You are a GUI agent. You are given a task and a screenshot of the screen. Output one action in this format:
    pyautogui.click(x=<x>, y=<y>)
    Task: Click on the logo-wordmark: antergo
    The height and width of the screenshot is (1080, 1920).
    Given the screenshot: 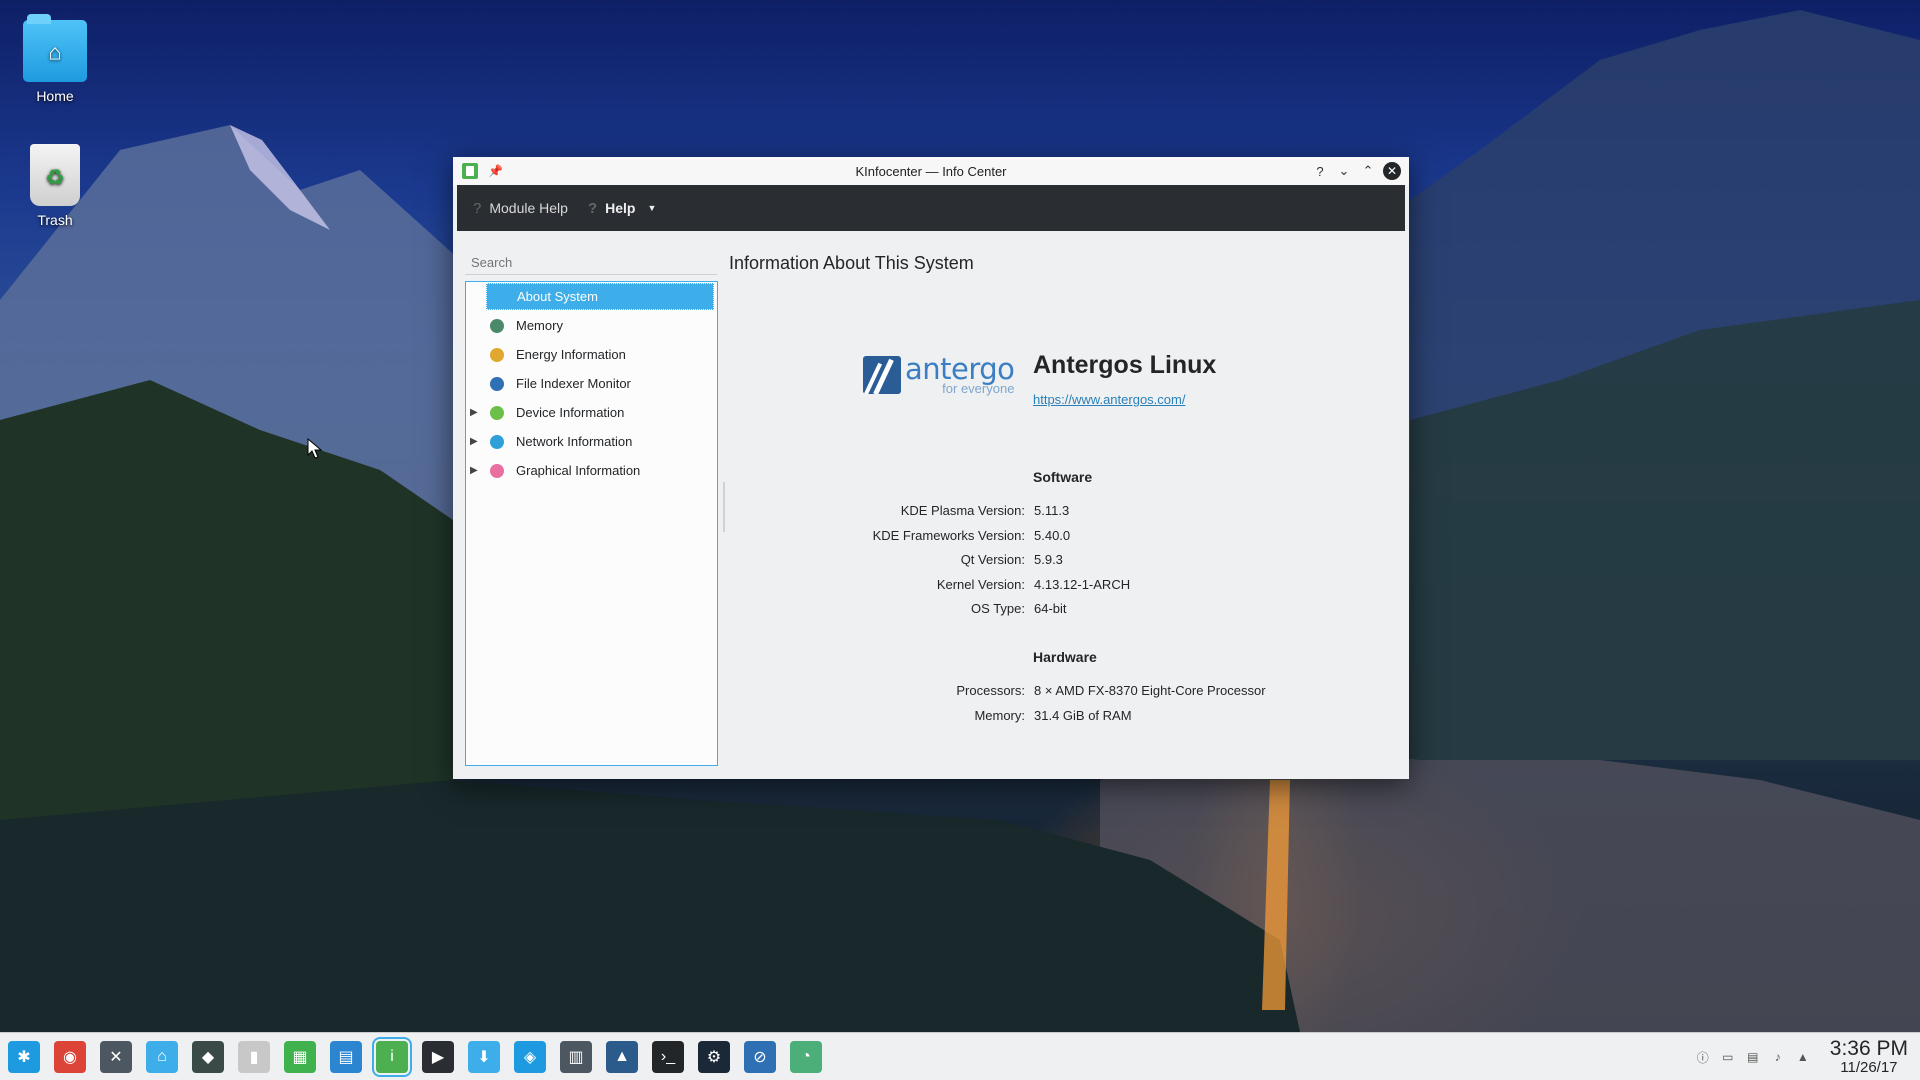 What is the action you would take?
    pyautogui.click(x=960, y=369)
    